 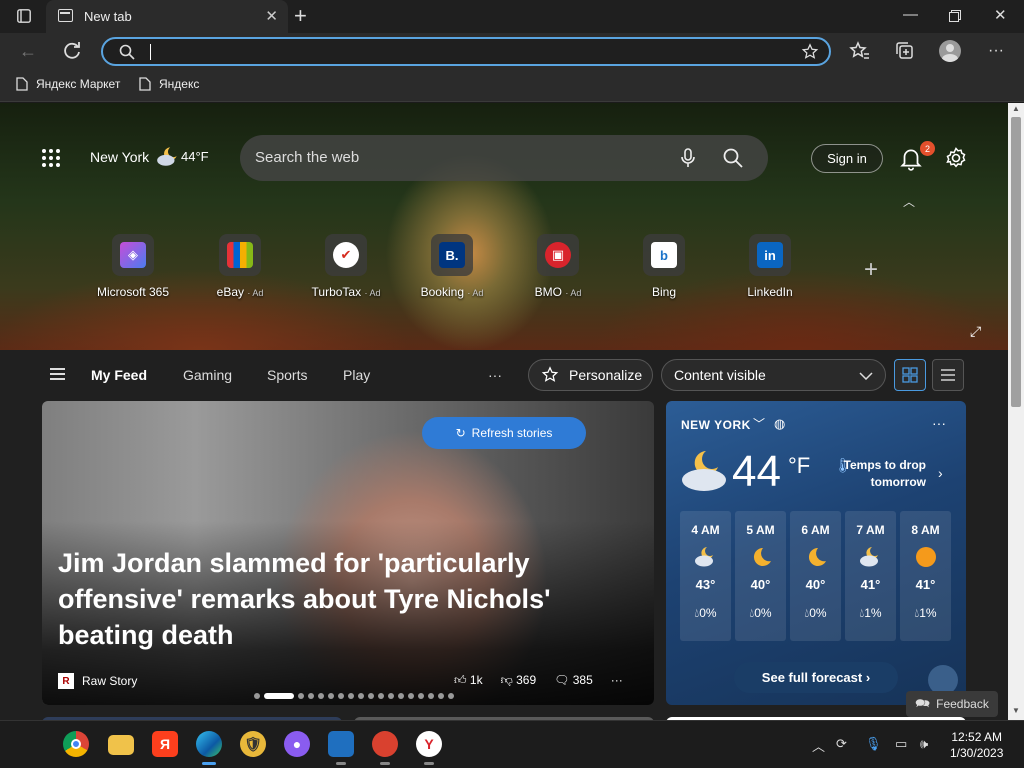 What do you see at coordinates (133, 266) in the screenshot?
I see `tile-microsoft-365: ◈ Microsoft 365` at bounding box center [133, 266].